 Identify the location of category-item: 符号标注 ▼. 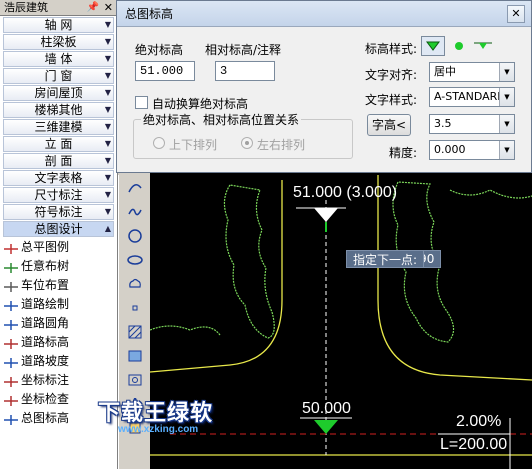
(58, 212).